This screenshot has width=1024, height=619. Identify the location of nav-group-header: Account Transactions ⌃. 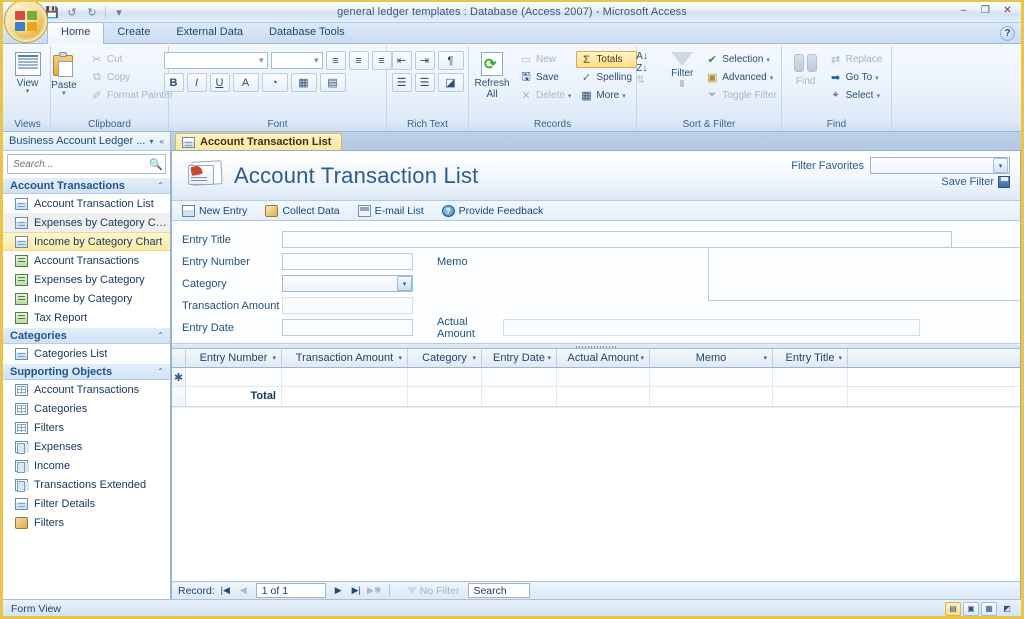
(86, 185).